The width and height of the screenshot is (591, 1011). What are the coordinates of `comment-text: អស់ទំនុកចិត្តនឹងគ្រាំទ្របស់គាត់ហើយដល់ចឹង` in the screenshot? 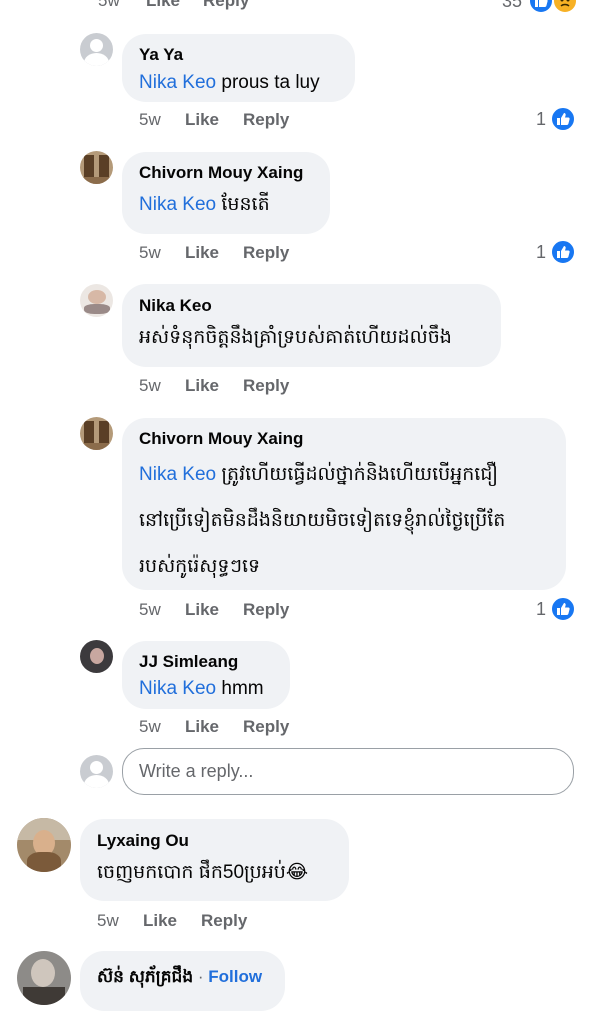 It's located at (295, 338).